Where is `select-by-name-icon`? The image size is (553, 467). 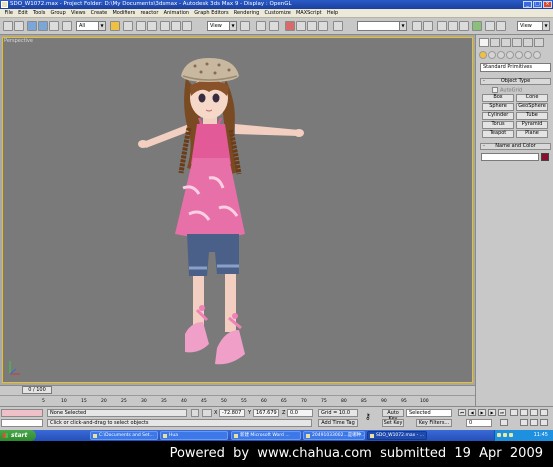 select-by-name-icon is located at coordinates (128, 26).